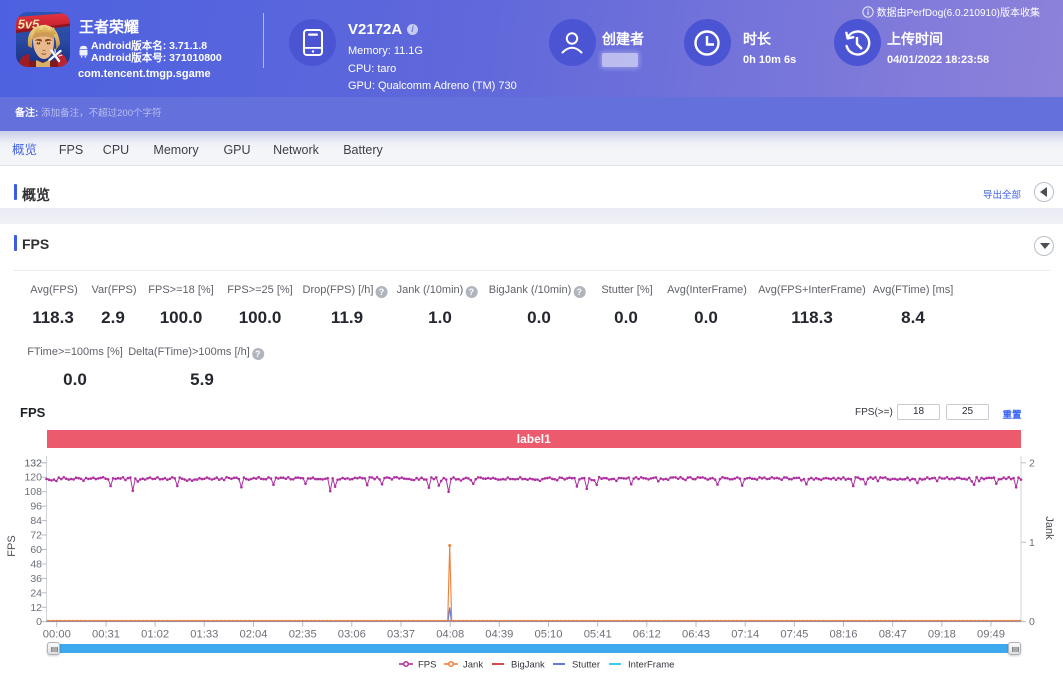 The width and height of the screenshot is (1063, 673). I want to click on svg-text: 03:06, so click(352, 635).